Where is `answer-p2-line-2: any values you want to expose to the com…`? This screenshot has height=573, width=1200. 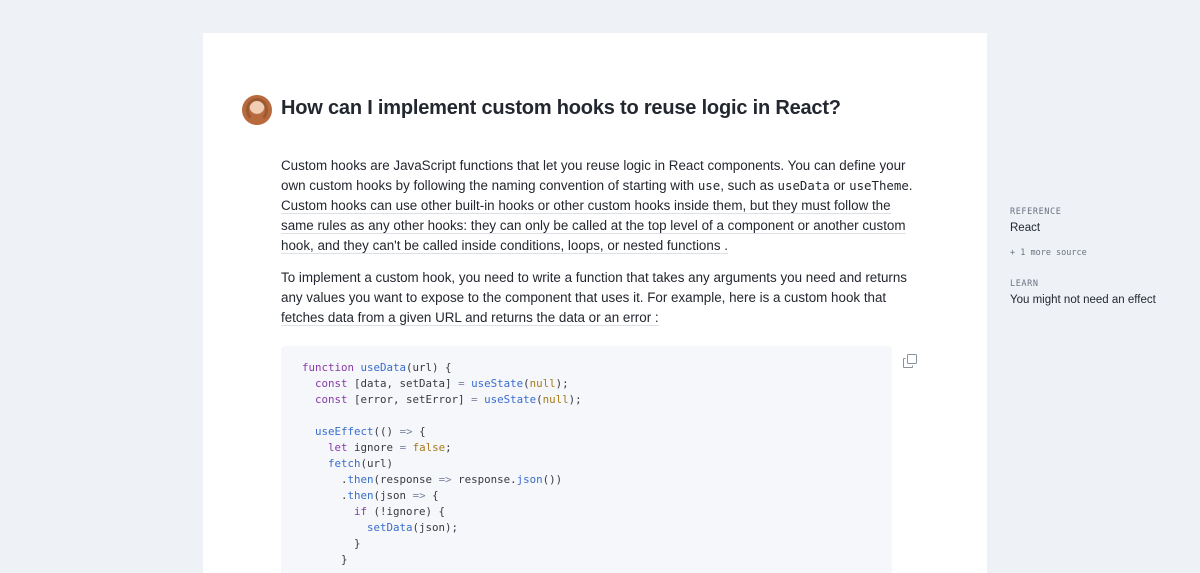
answer-p2-line-2: any values you want to expose to the com… is located at coordinates (584, 297).